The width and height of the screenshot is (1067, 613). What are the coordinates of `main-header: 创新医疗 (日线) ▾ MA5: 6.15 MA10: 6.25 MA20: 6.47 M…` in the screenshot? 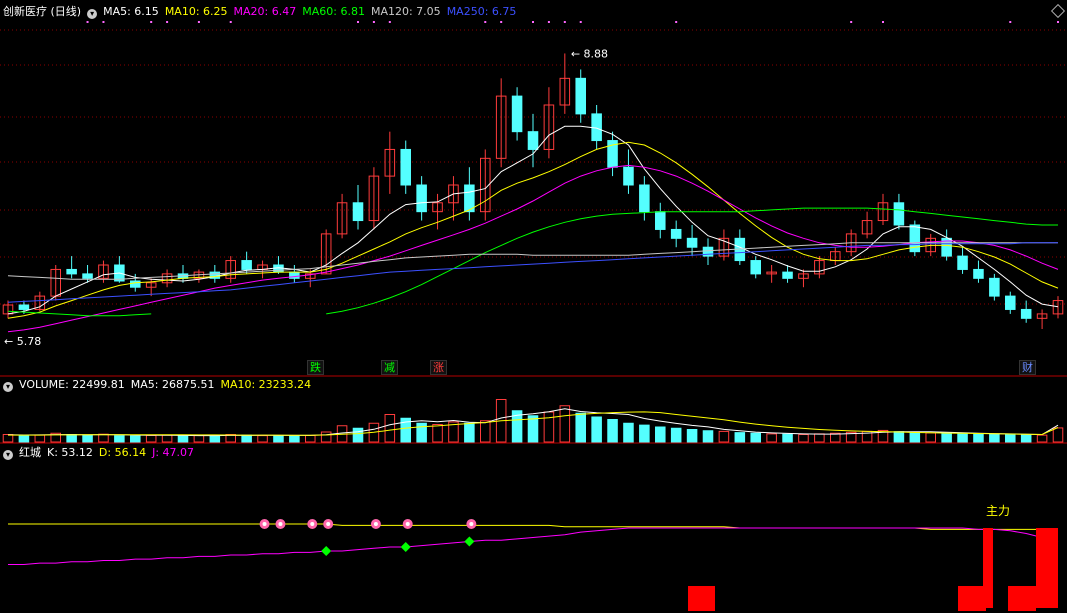 It's located at (265, 12).